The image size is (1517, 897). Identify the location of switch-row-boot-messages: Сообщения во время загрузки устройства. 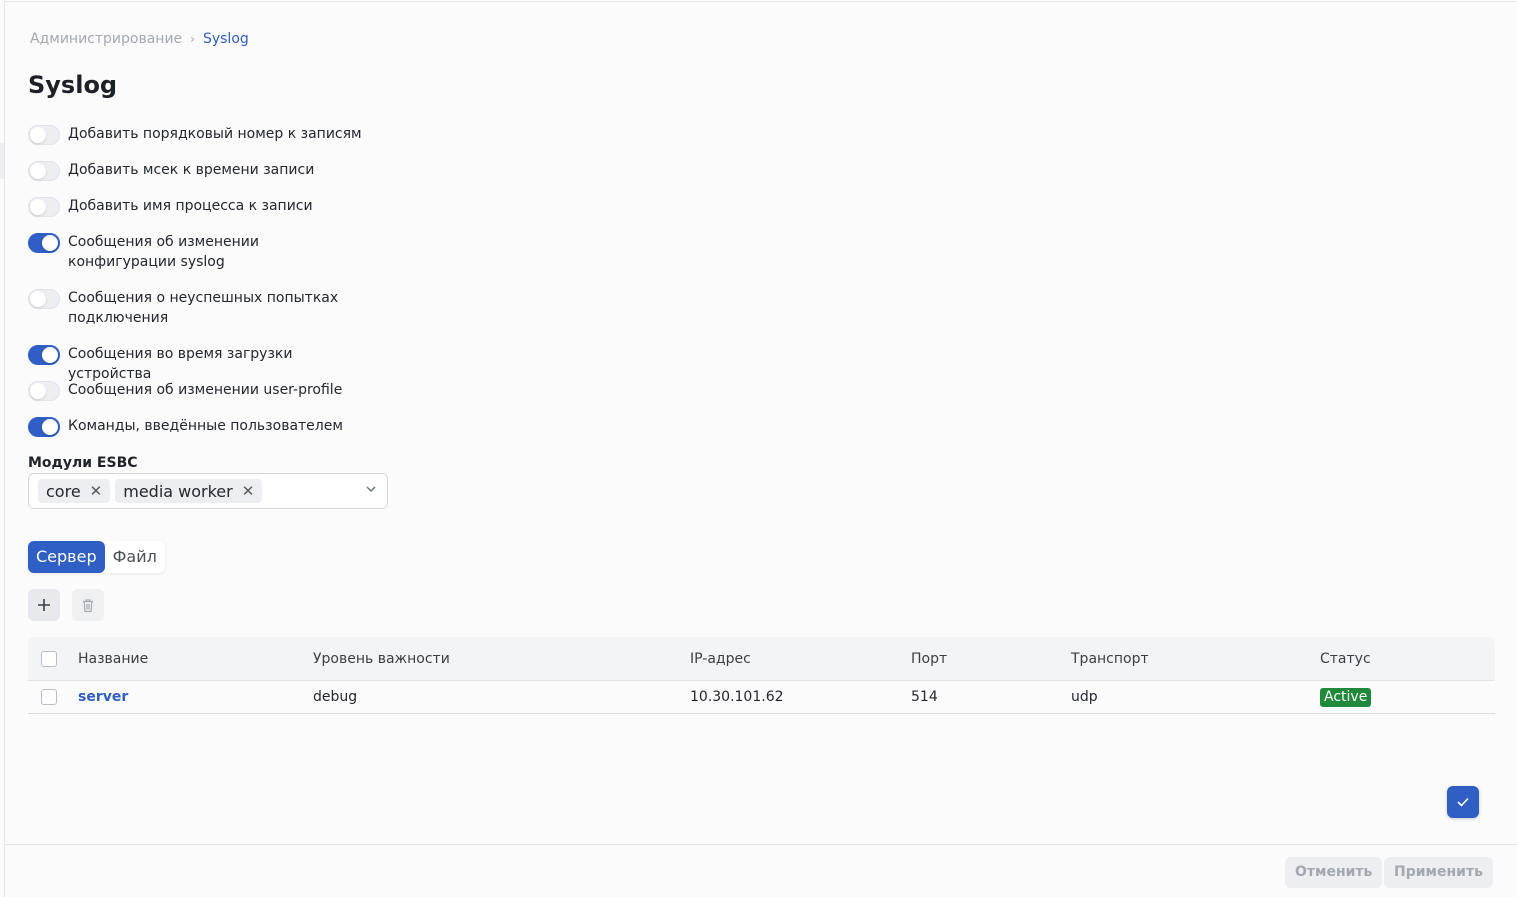
(218, 363).